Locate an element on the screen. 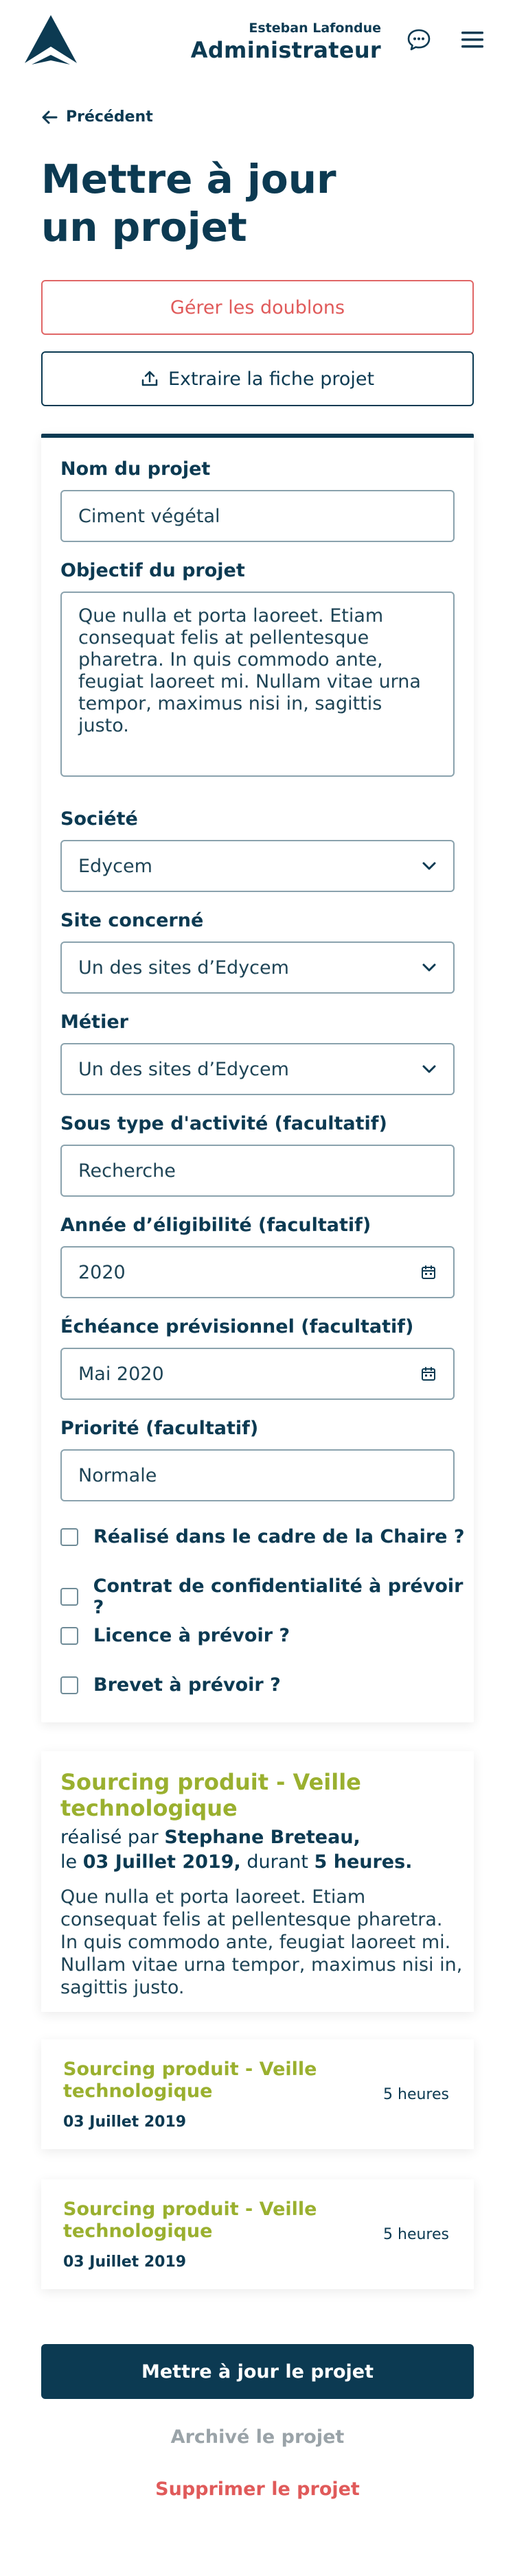 Image resolution: width=515 pixels, height=2576 pixels. app-header: Esteban Lafondue Administrateur is located at coordinates (257, 44).